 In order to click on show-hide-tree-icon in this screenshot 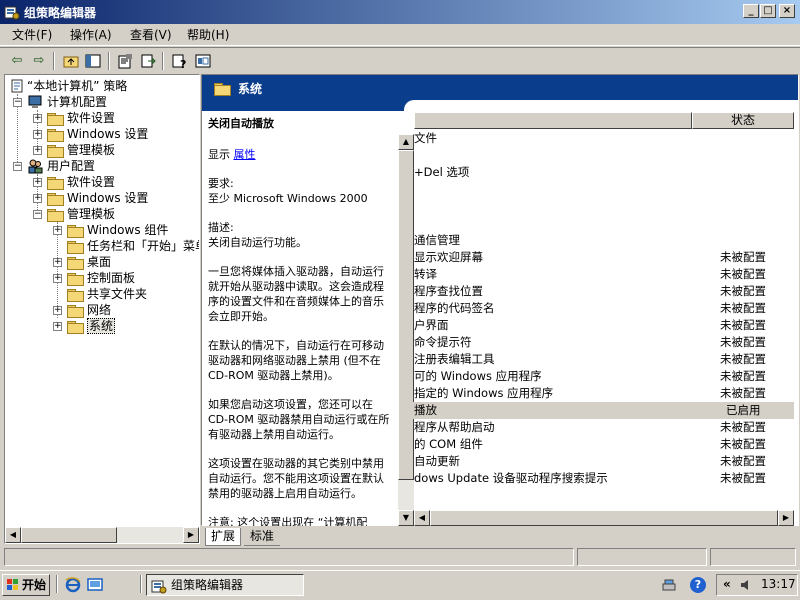, I will do `click(93, 61)`.